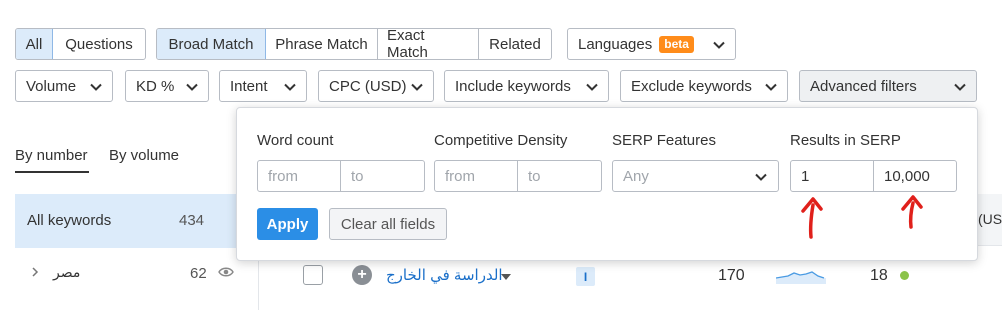 Image resolution: width=1002 pixels, height=310 pixels. What do you see at coordinates (144, 155) in the screenshot?
I see `tab-by-volume: By volume` at bounding box center [144, 155].